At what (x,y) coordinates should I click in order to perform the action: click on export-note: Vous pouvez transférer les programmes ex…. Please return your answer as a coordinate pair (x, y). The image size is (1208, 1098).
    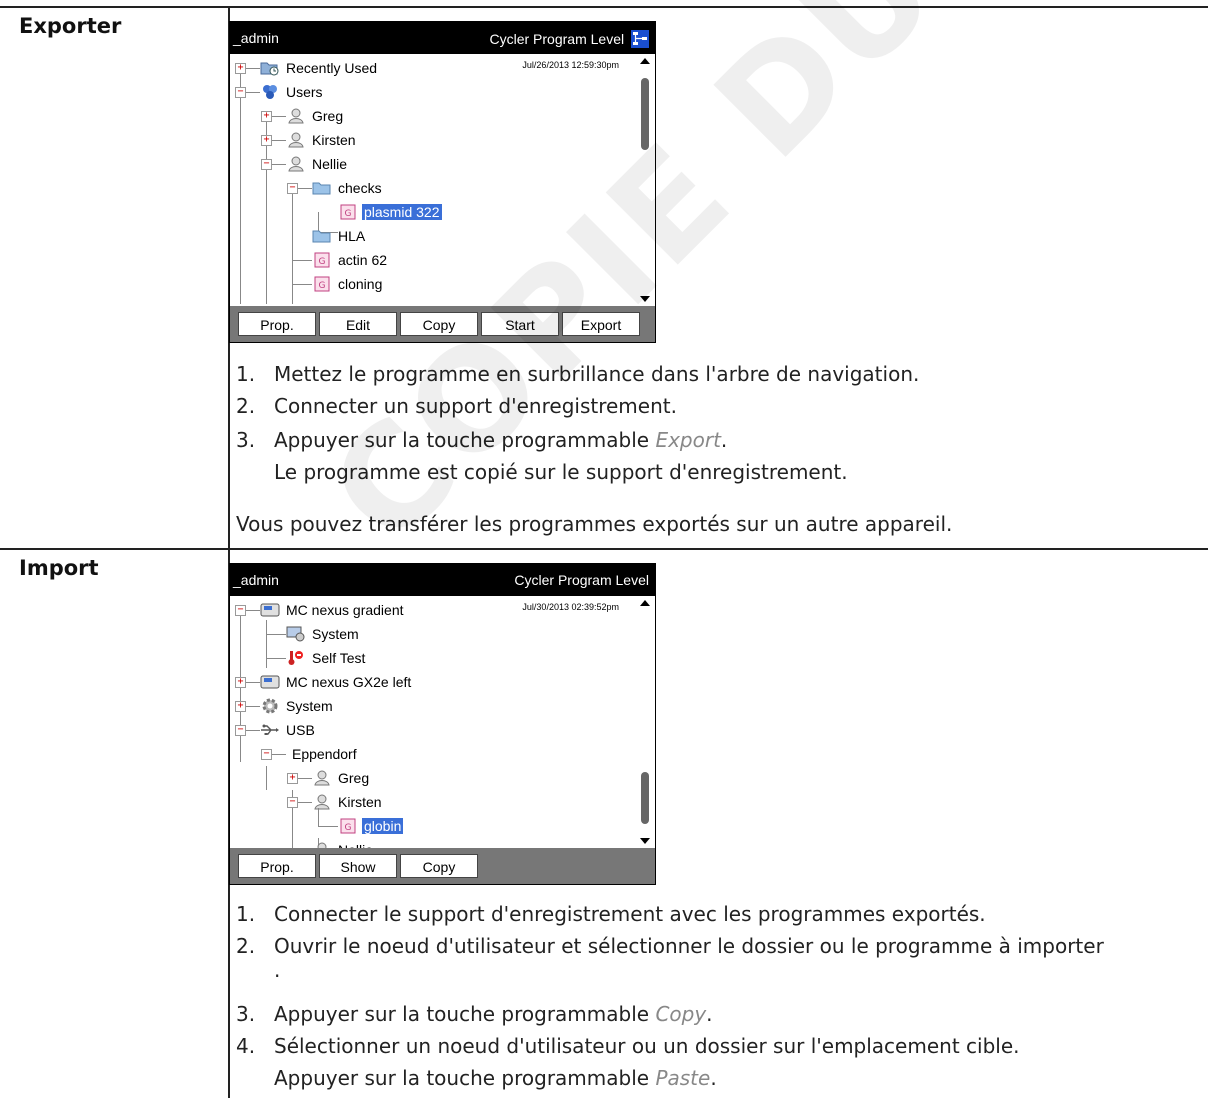
    Looking at the image, I should click on (594, 524).